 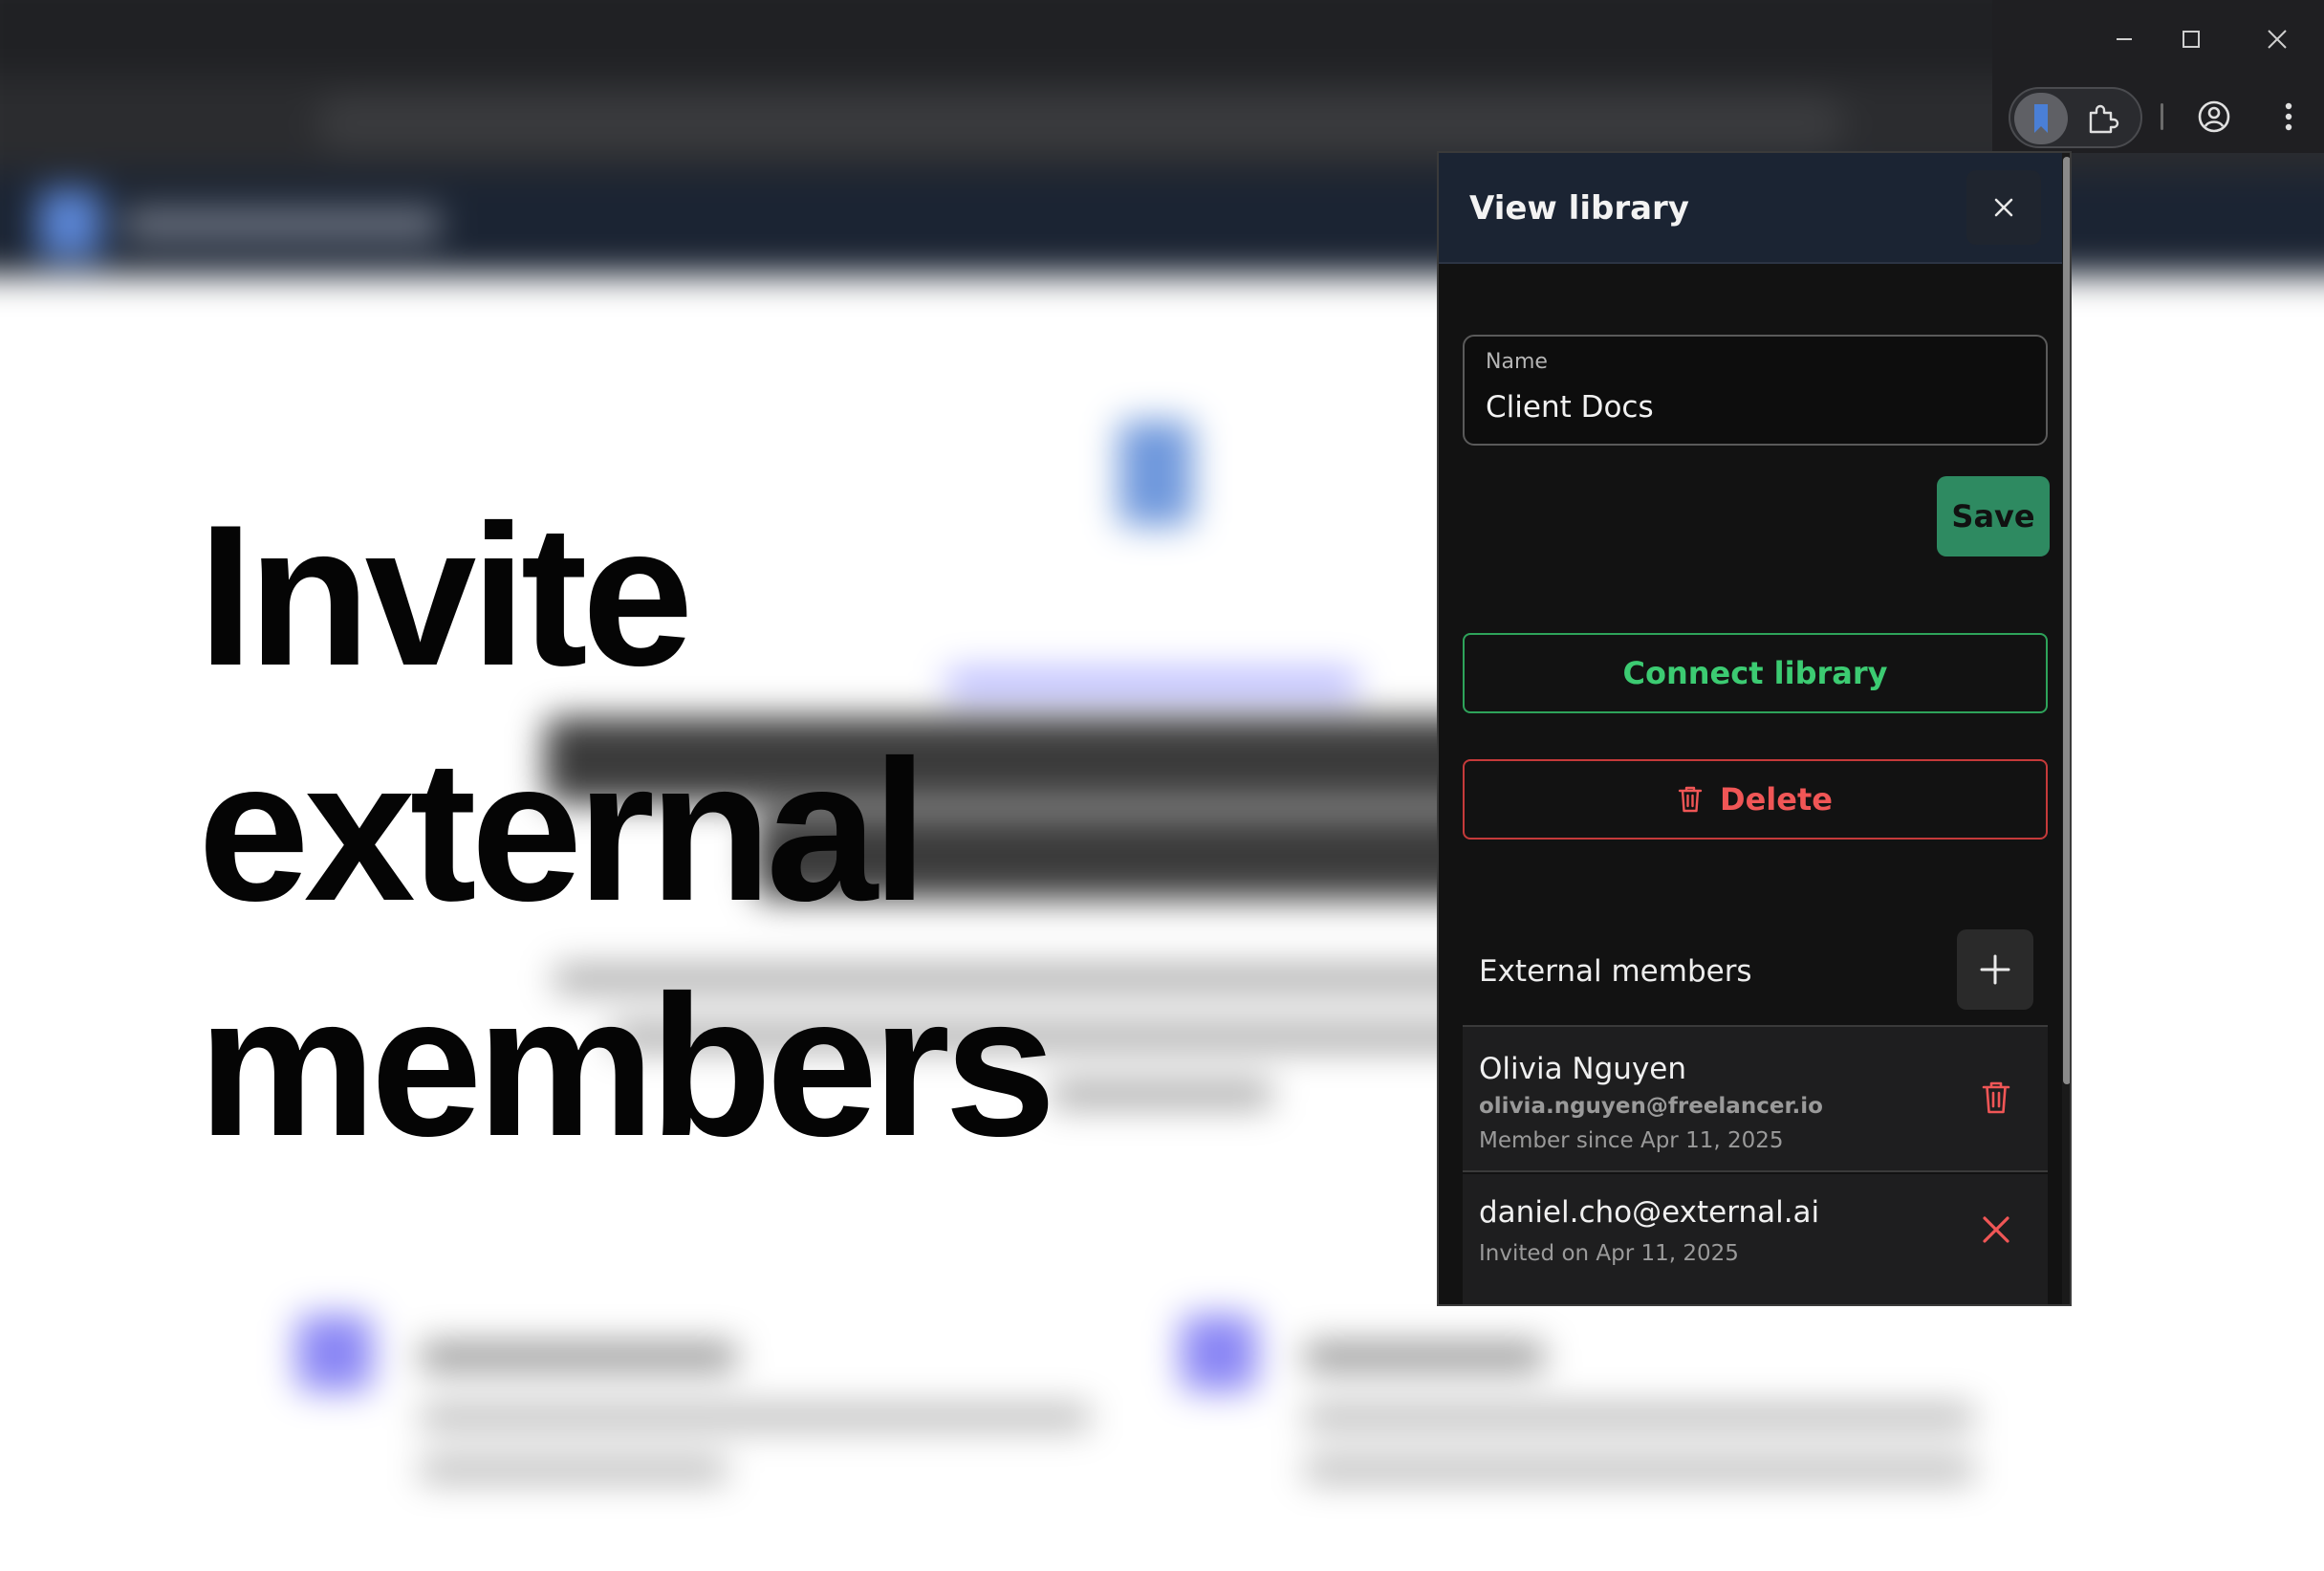 I want to click on x-icon, so click(x=1996, y=1229).